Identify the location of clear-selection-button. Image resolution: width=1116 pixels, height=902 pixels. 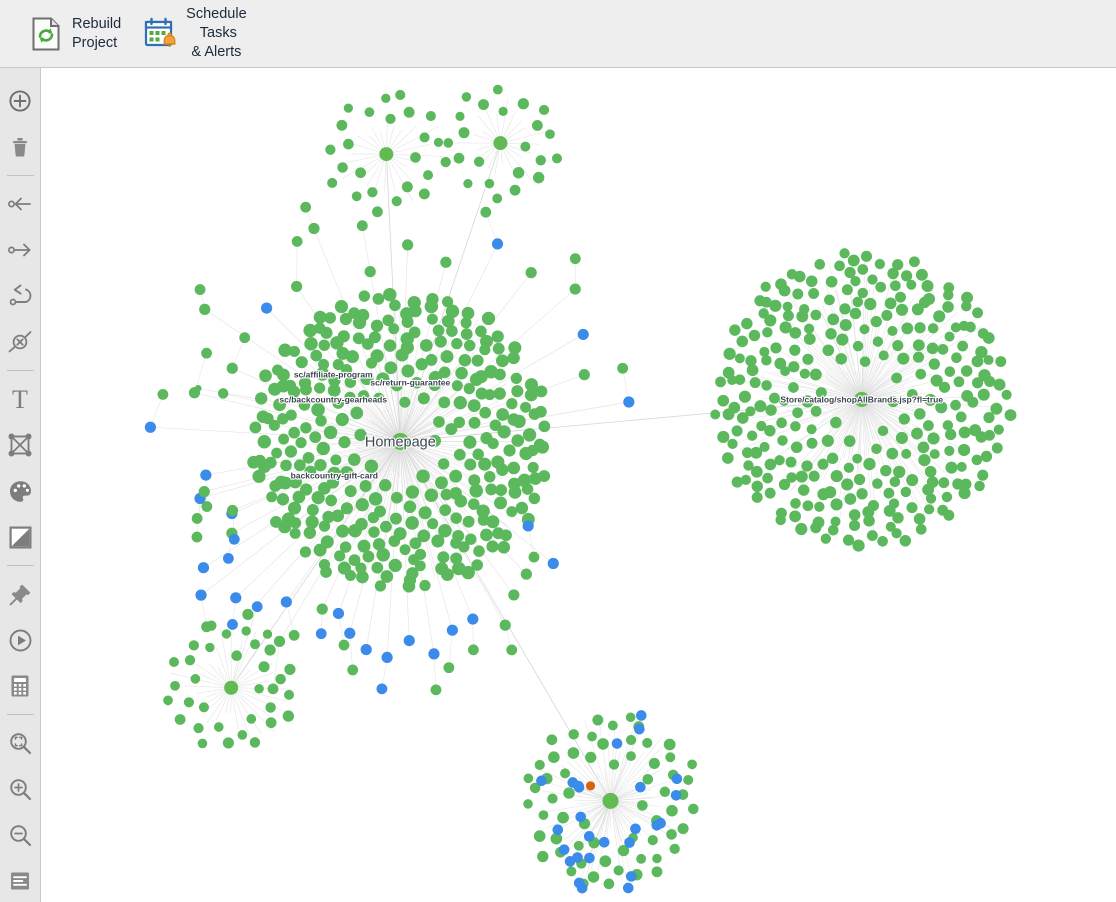
(20, 342).